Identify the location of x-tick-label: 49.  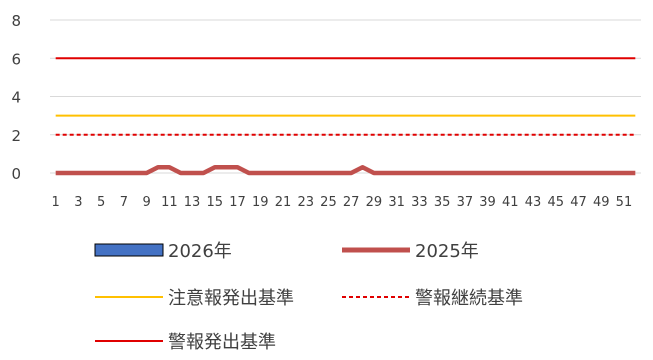
(601, 202).